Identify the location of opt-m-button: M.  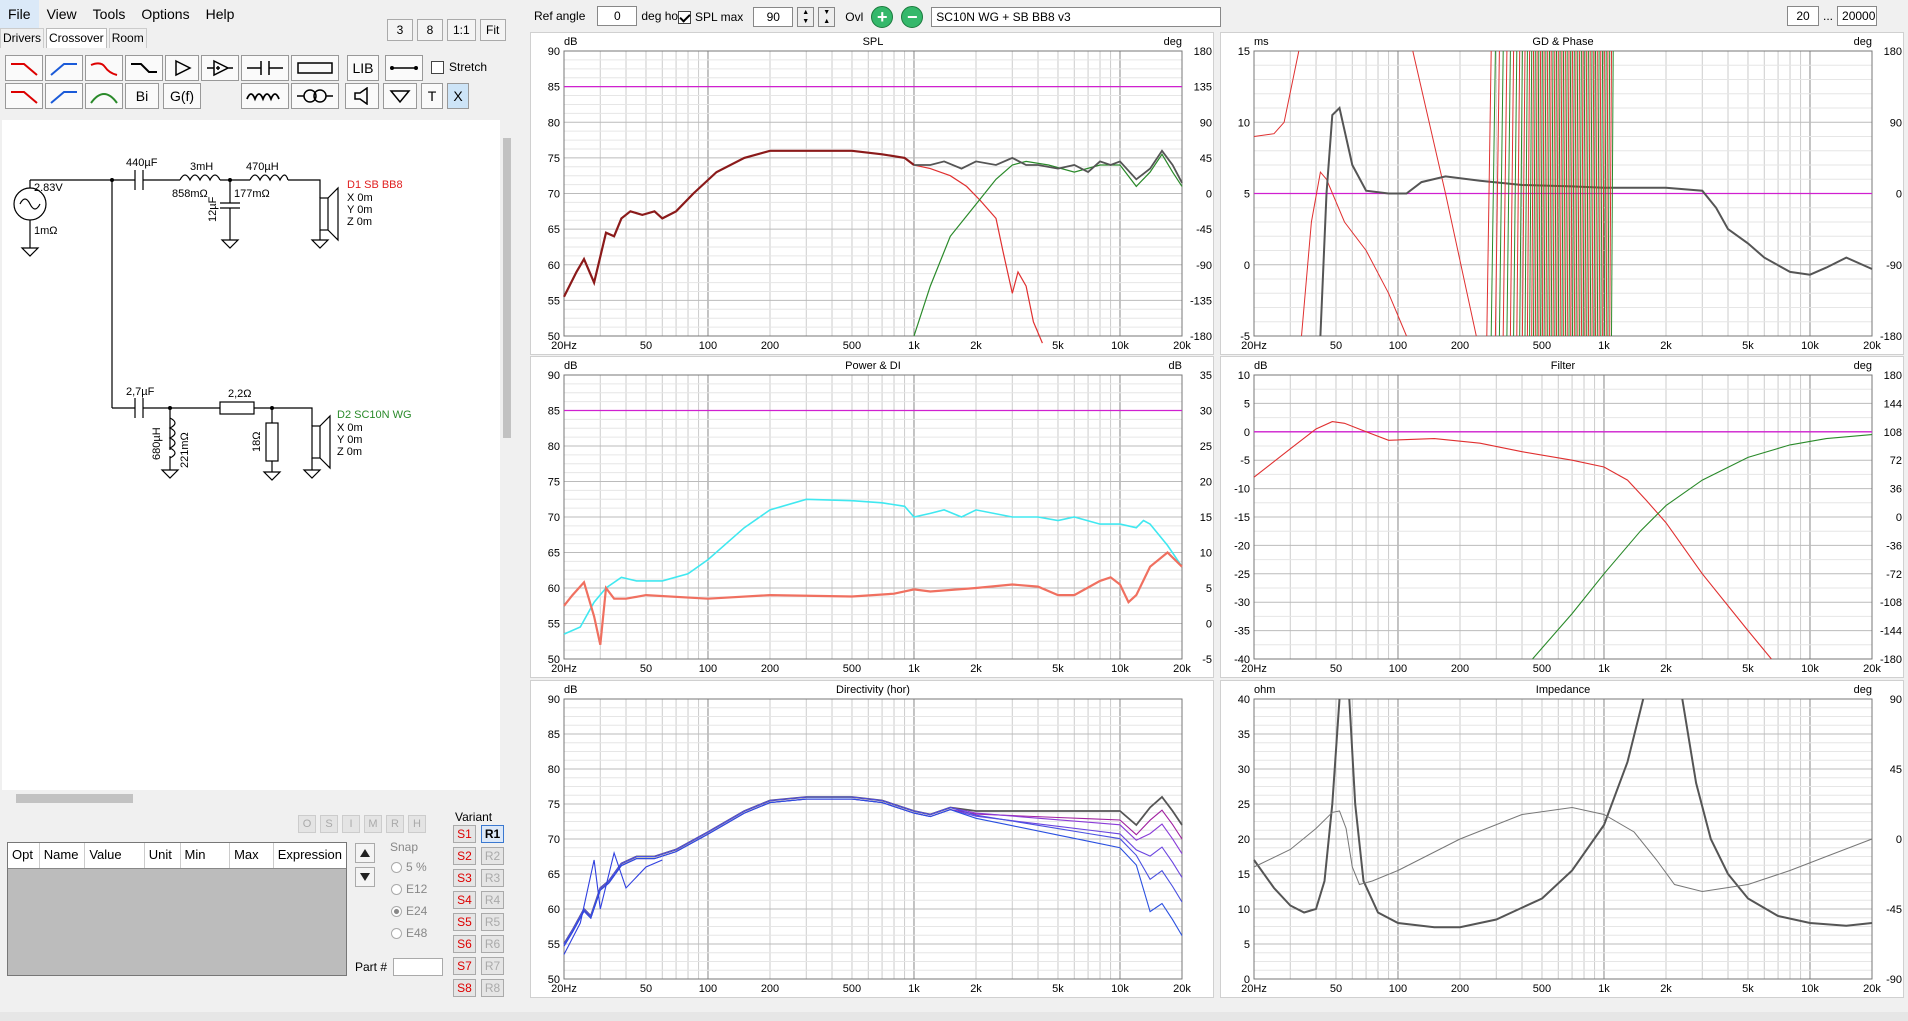
(373, 824).